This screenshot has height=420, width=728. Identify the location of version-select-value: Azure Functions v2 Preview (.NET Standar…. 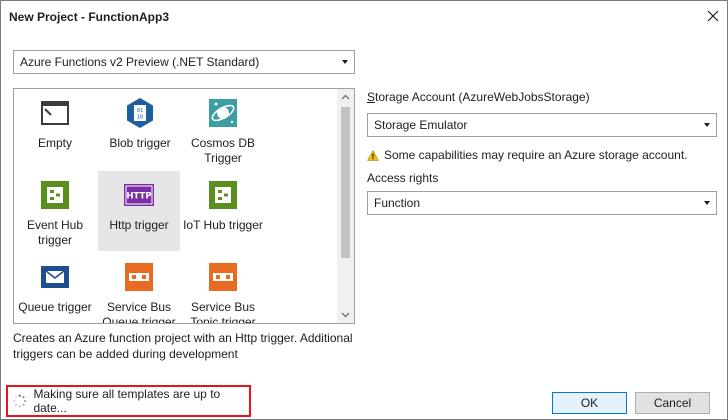
(140, 62).